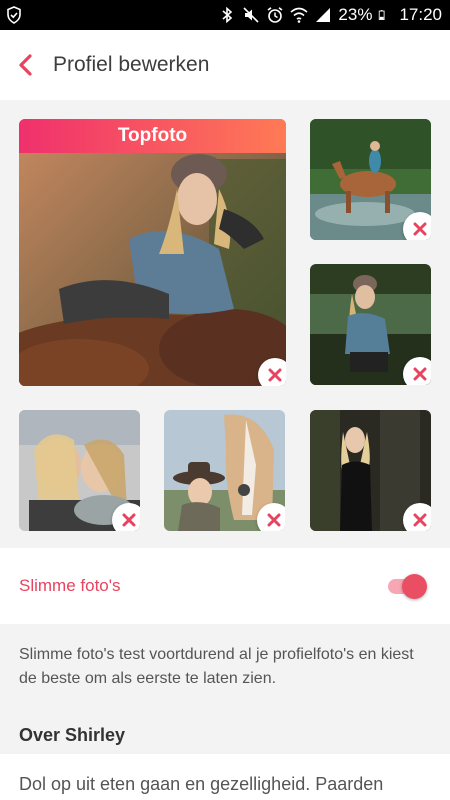  I want to click on mute-icon, so click(251, 15).